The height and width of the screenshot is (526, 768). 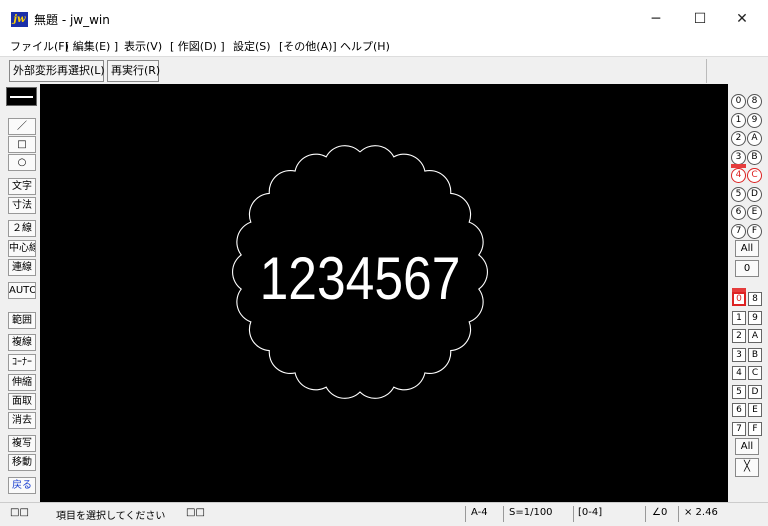 I want to click on status-left-icons: □□, so click(x=19, y=512).